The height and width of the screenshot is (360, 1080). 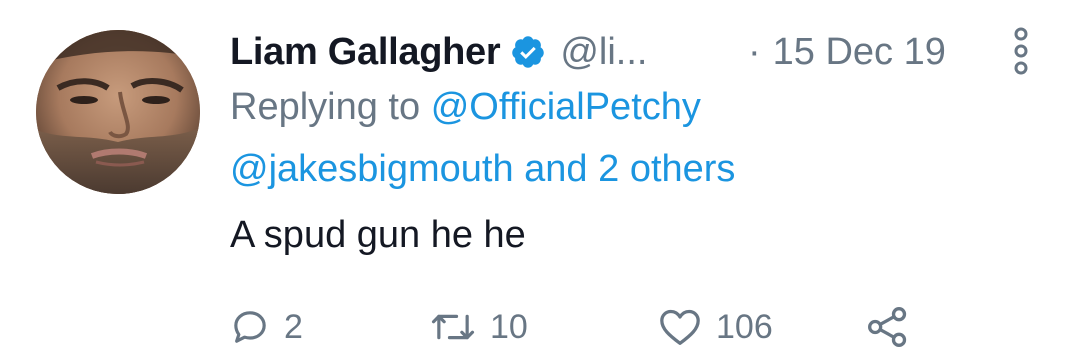 I want to click on avatar-image, so click(x=118, y=112).